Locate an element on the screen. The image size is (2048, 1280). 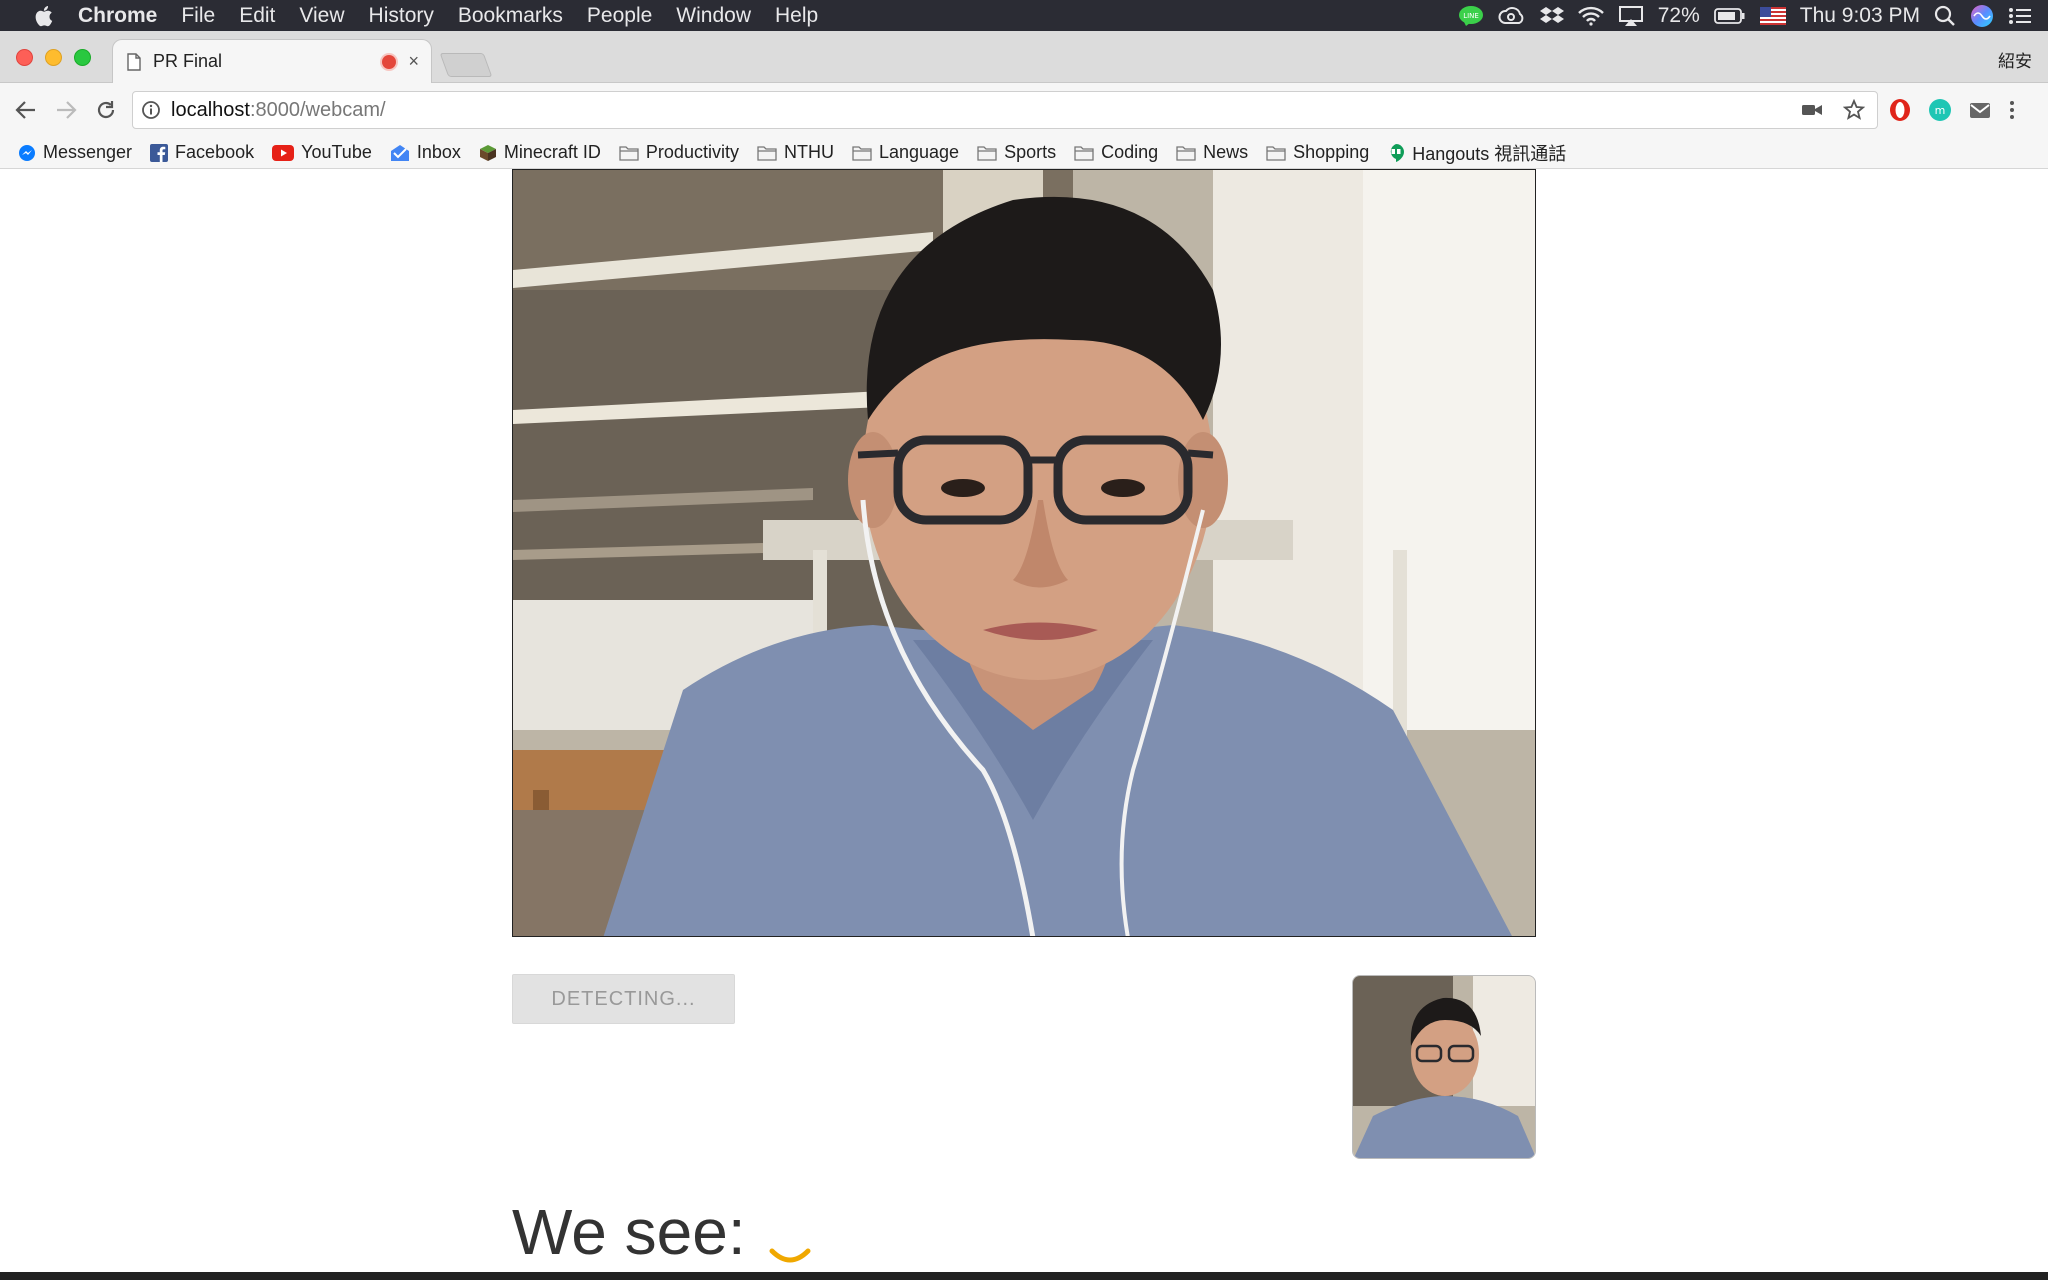
window-bottom-edge is located at coordinates (1024, 1276).